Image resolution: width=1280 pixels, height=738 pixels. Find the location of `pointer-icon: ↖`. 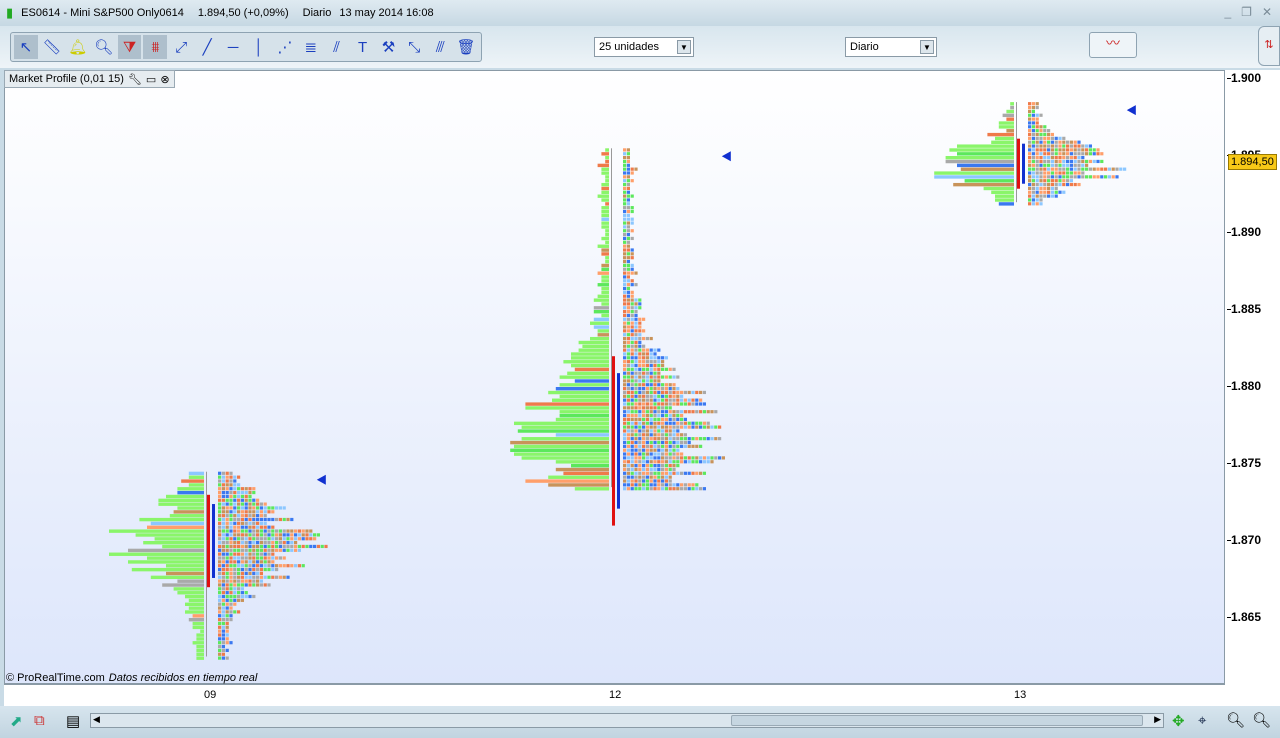

pointer-icon: ↖ is located at coordinates (26, 47).